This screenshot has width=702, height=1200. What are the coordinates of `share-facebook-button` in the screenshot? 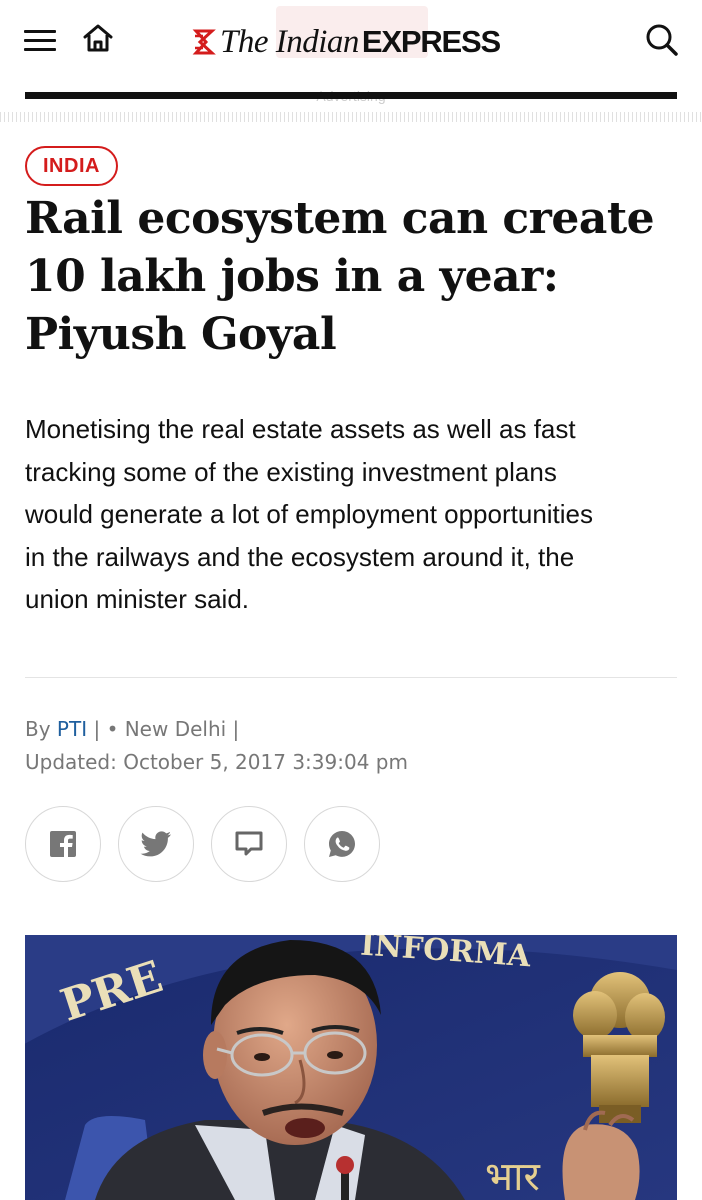 It's located at (63, 844).